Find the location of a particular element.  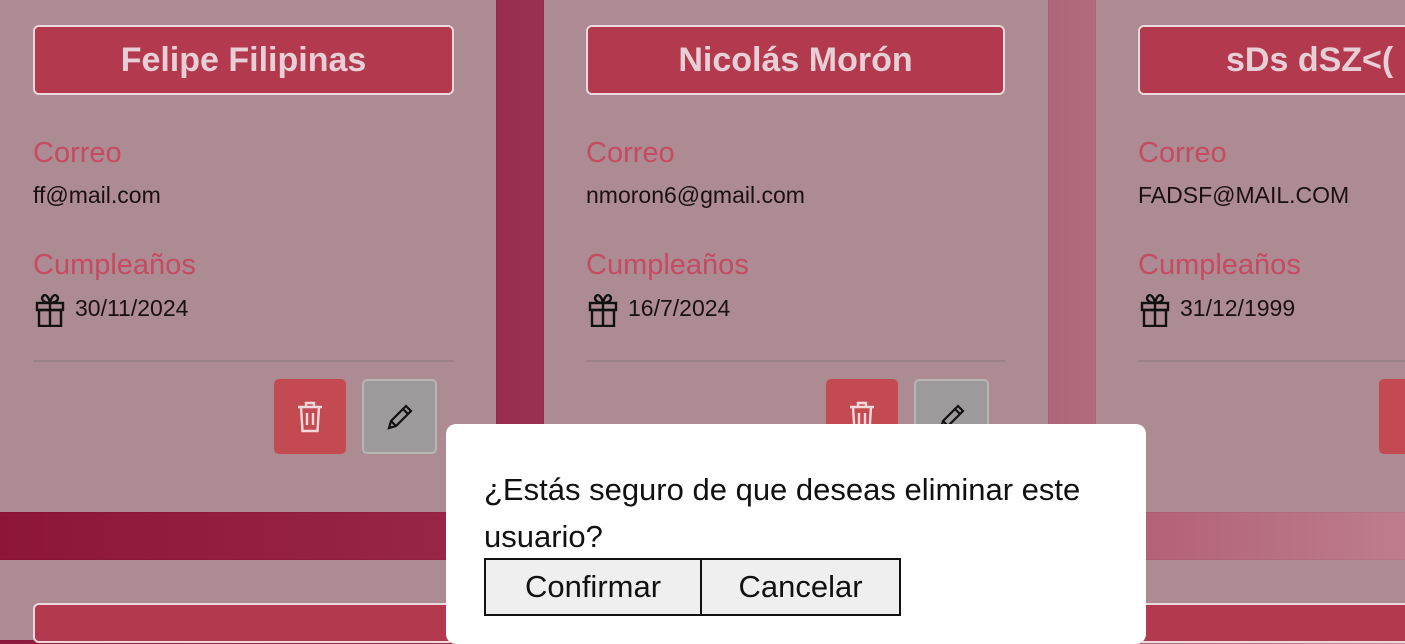

confirm-button: Confirmar is located at coordinates (593, 587).